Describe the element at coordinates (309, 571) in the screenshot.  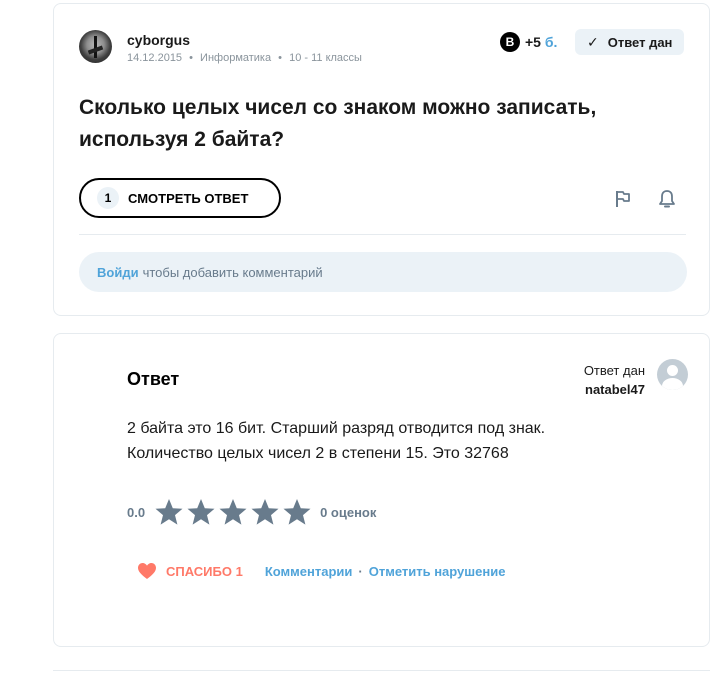
I see `comments-link: Комментарии` at that location.